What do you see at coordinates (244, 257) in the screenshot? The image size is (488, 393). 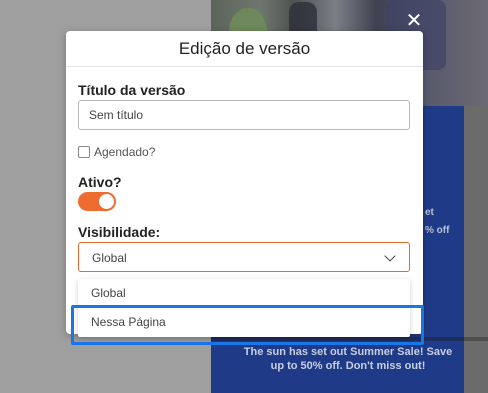 I see `visibility-select: Global` at bounding box center [244, 257].